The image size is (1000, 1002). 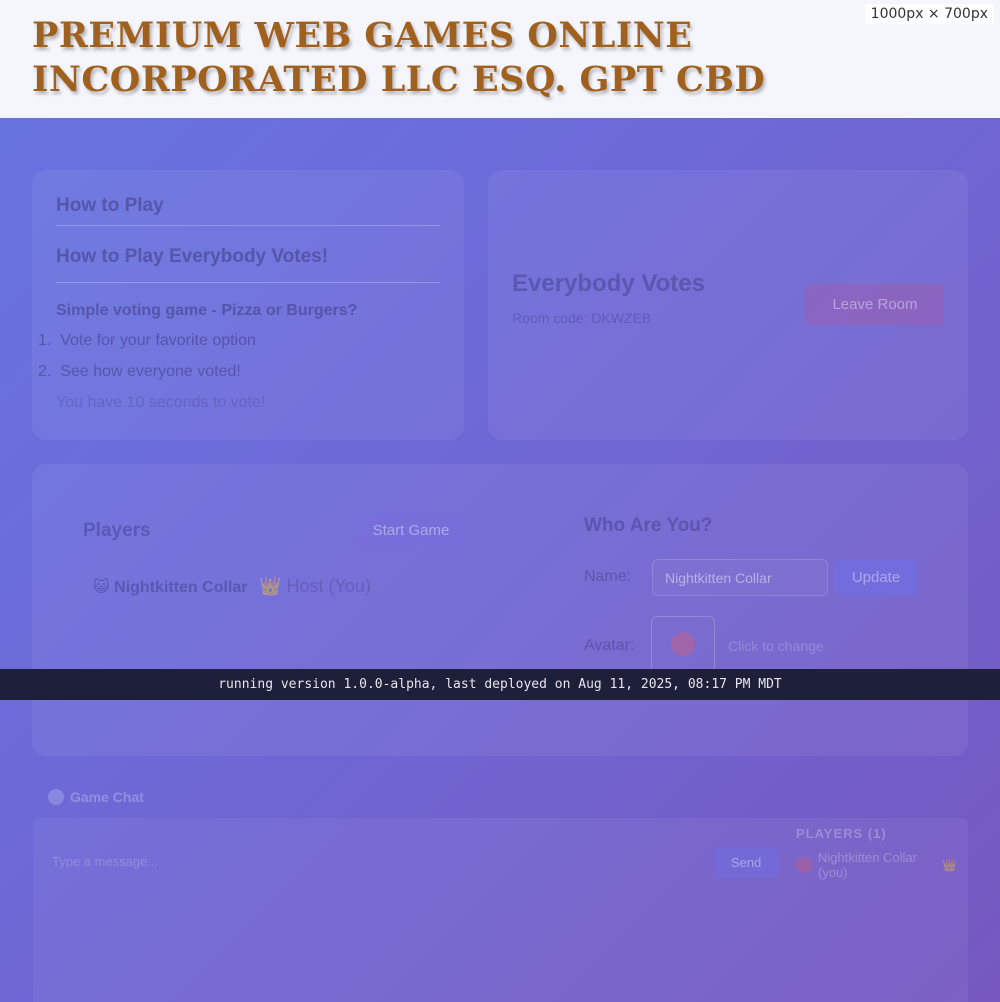 What do you see at coordinates (582, 318) in the screenshot?
I see `room-code: Room code: DKWZEB` at bounding box center [582, 318].